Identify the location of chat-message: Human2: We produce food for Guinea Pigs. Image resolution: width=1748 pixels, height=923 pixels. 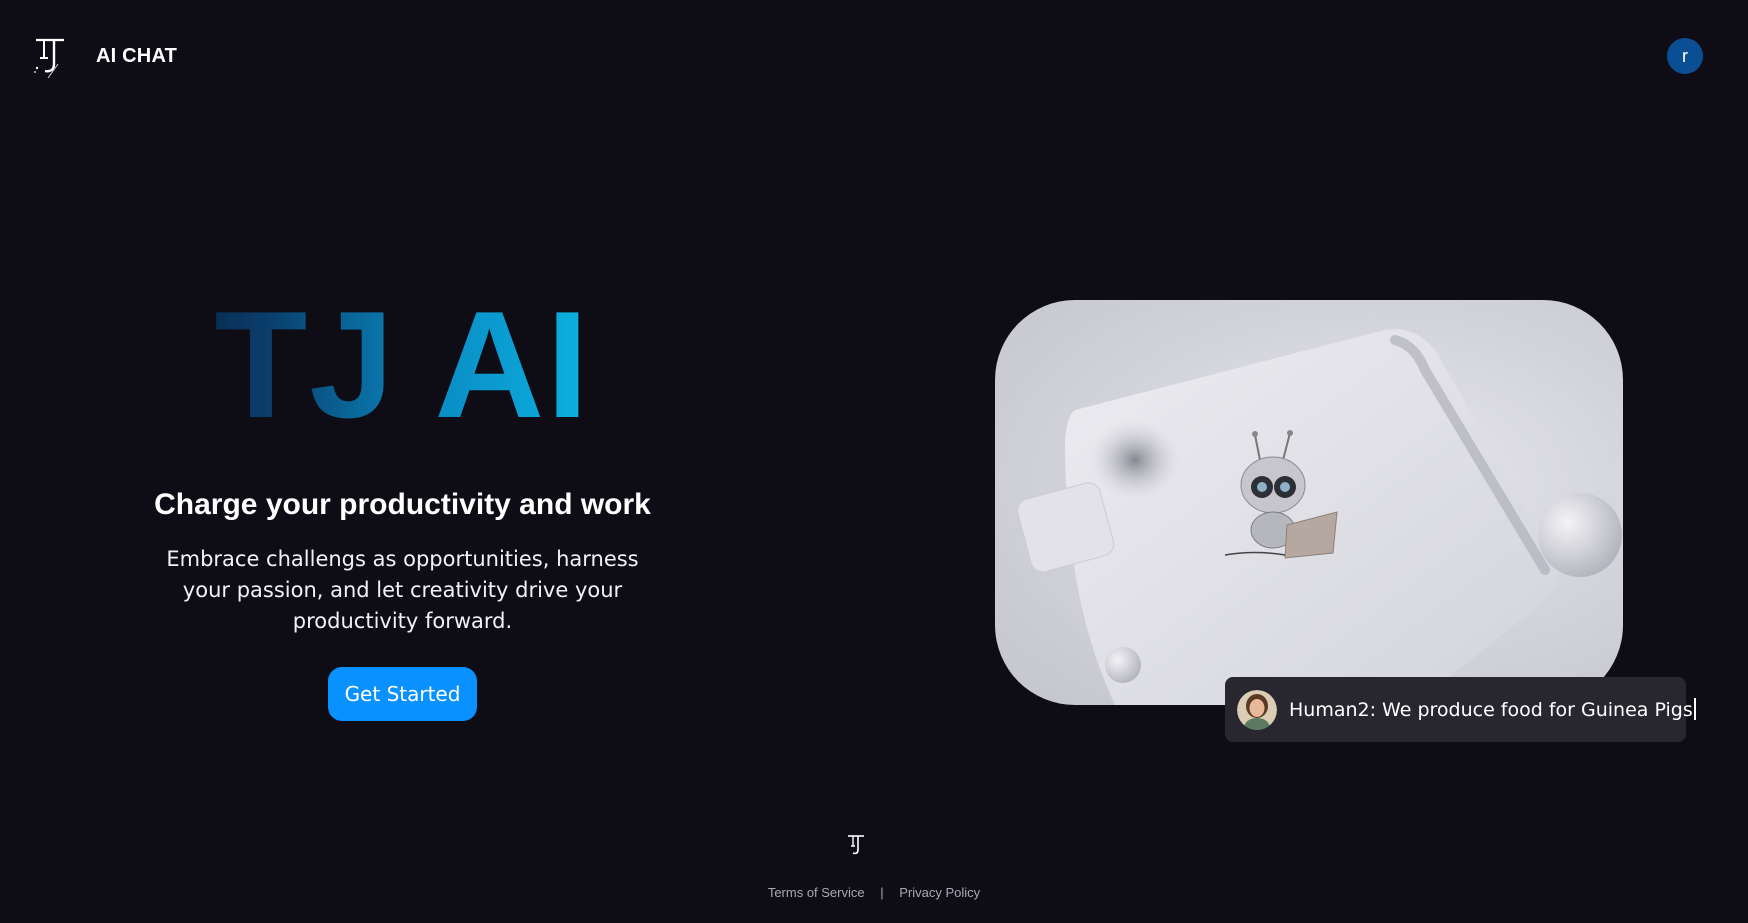
(1491, 710).